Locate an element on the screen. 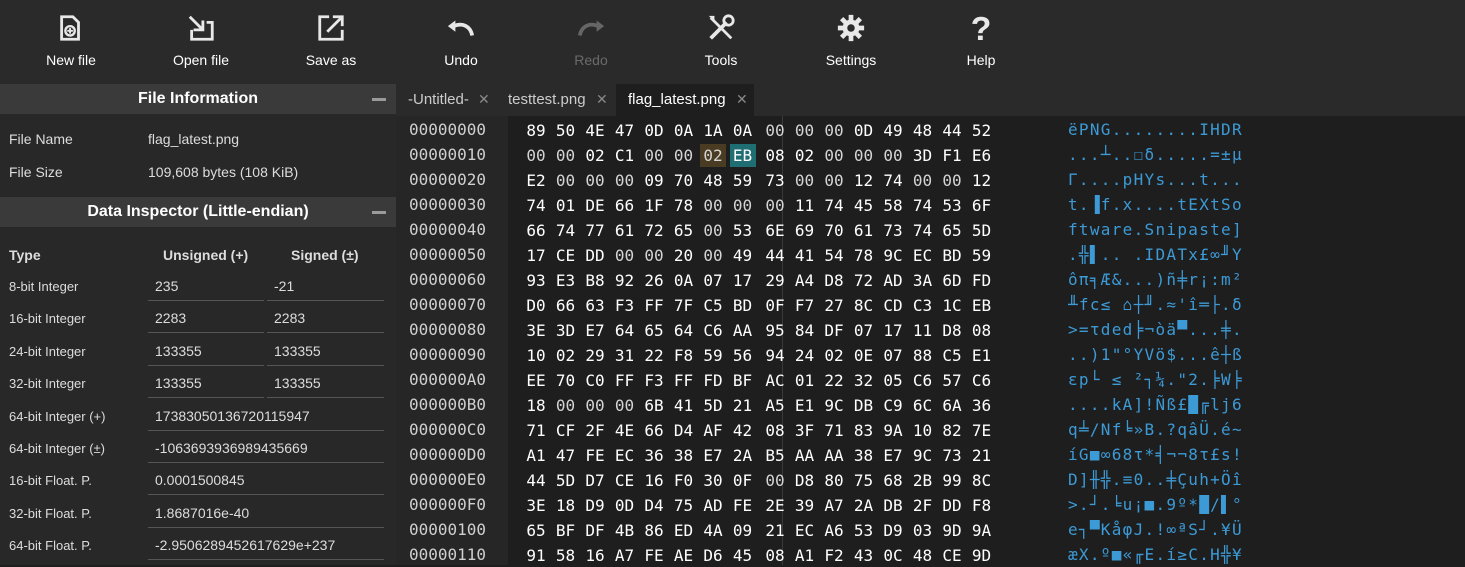 The image size is (1465, 567). hex-byte: 17 is located at coordinates (536, 255).